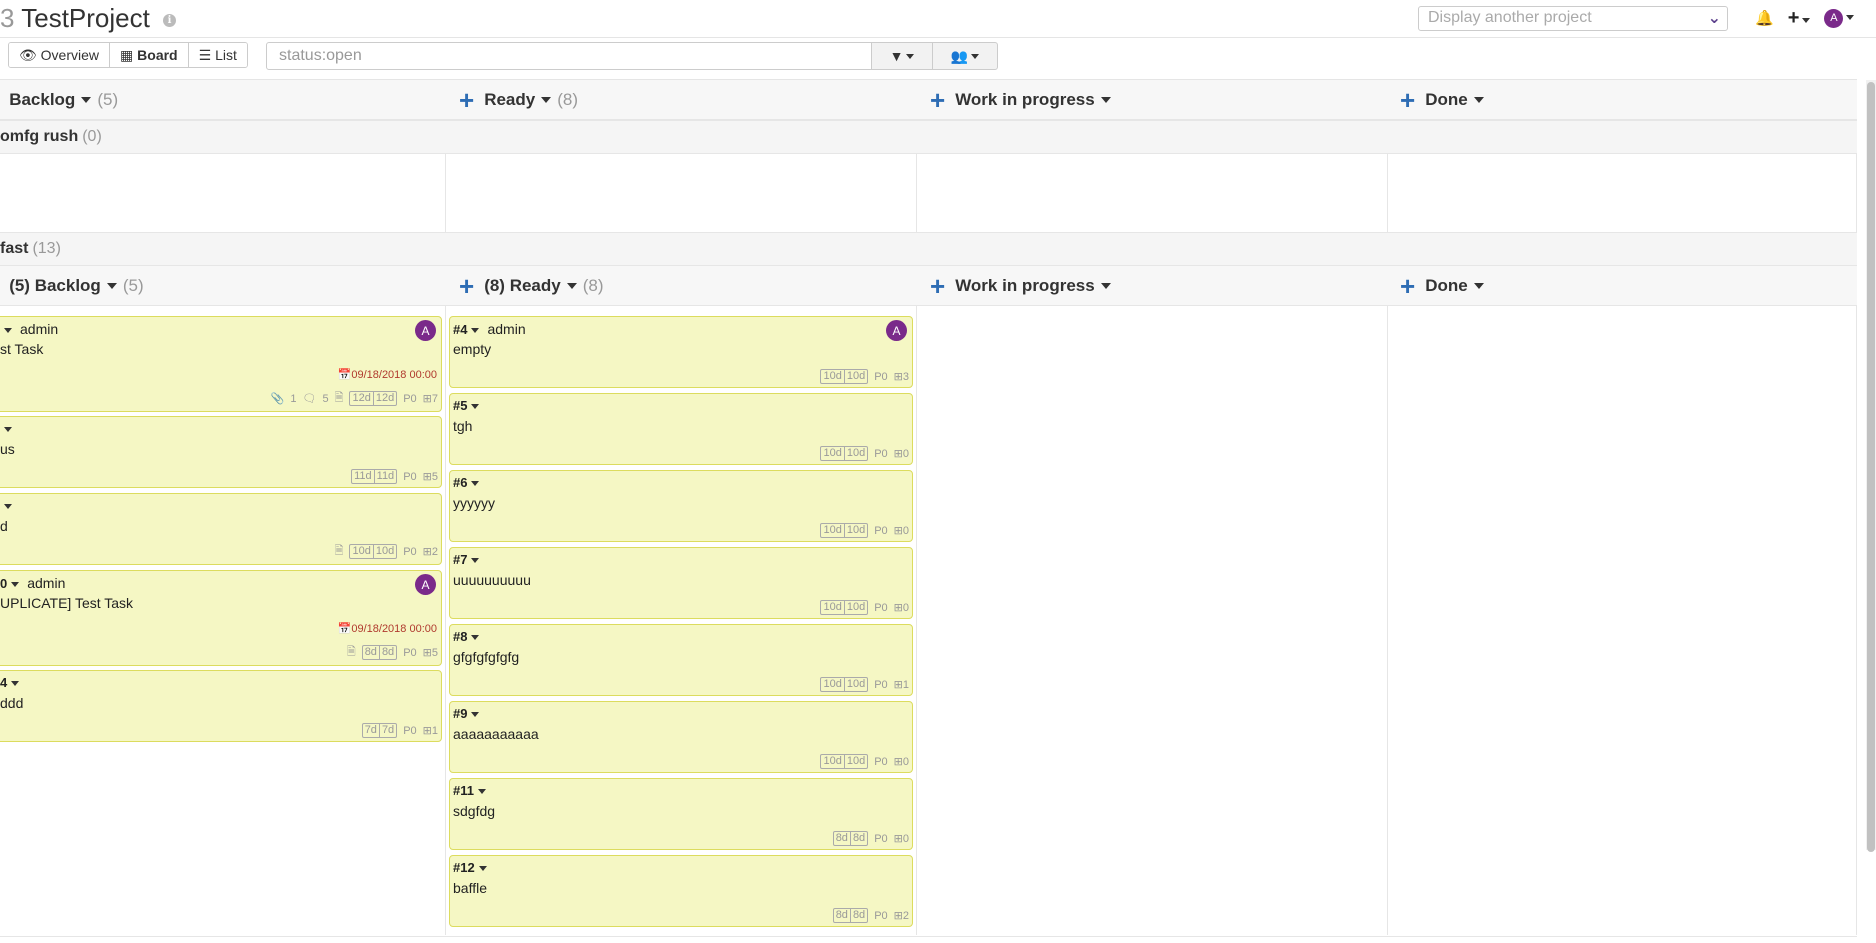  Describe the element at coordinates (1573, 18) in the screenshot. I see `project-select: Display another project ⌄` at that location.